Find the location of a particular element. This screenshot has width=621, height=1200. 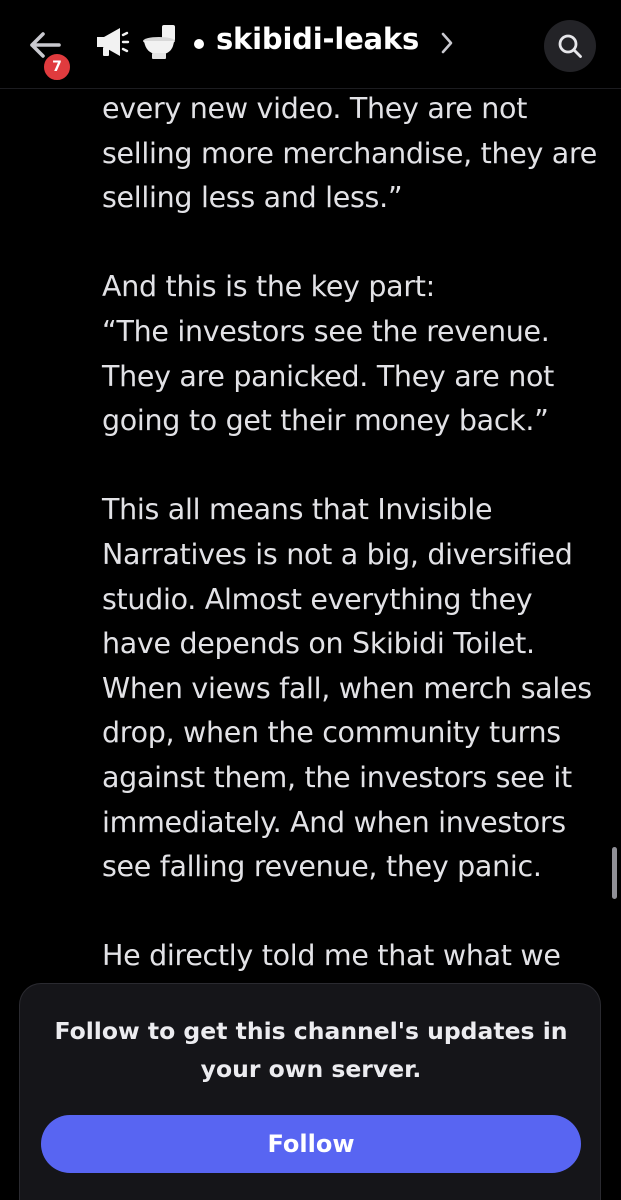

megaphone-icon is located at coordinates (112, 44).